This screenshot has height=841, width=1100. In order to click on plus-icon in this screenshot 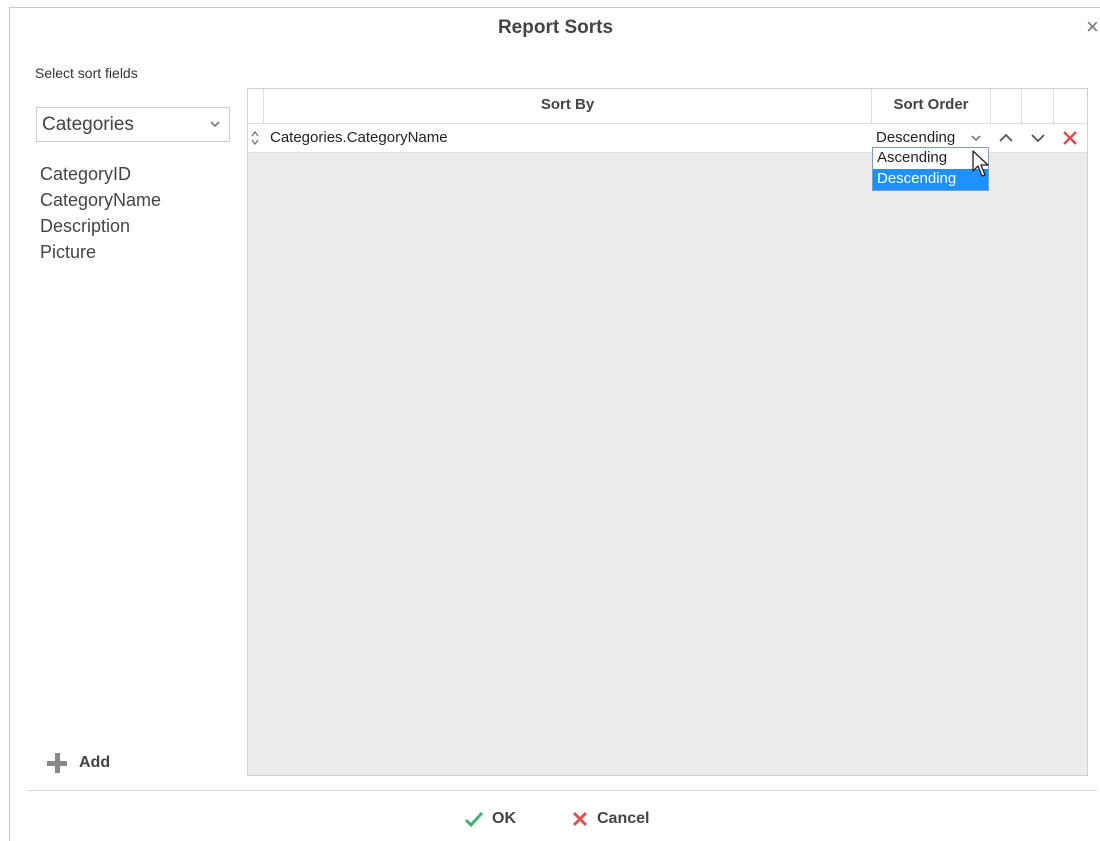, I will do `click(57, 763)`.